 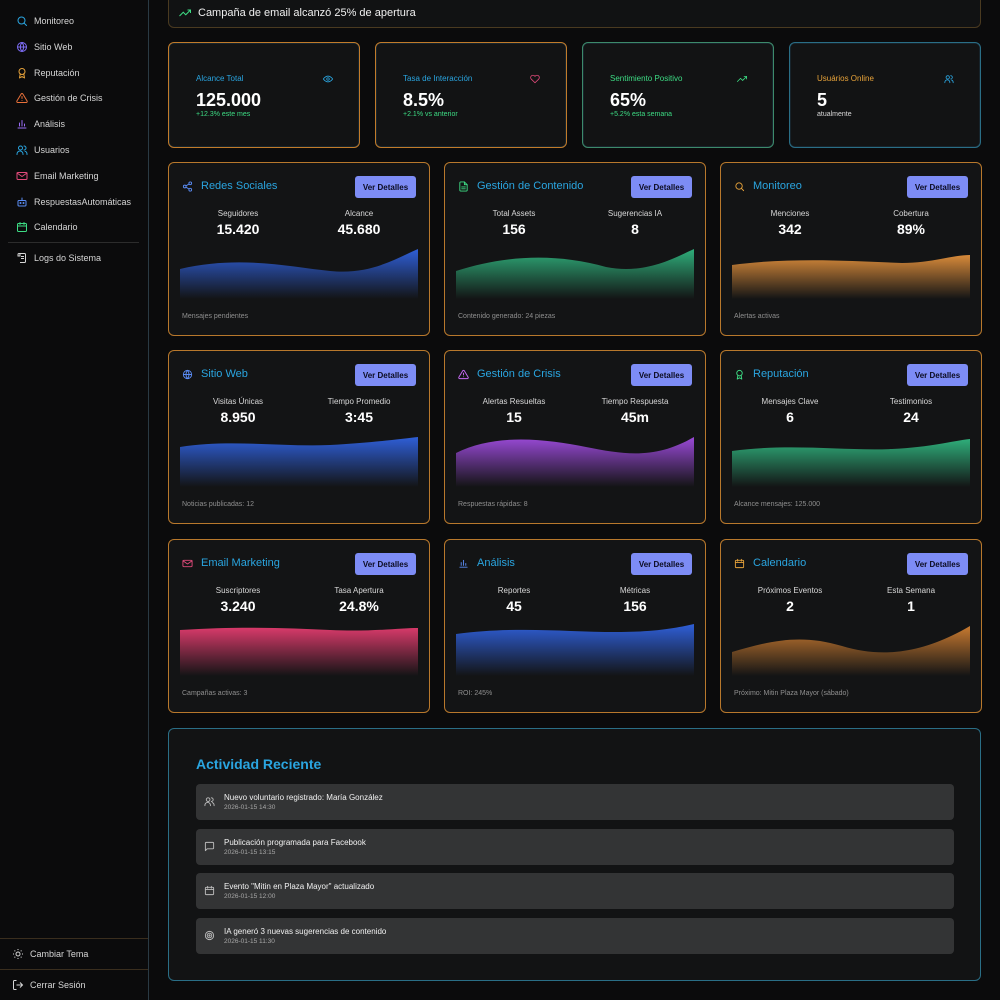 I want to click on metric-secondary: Tasa Apertura 24.8%, so click(x=359, y=600).